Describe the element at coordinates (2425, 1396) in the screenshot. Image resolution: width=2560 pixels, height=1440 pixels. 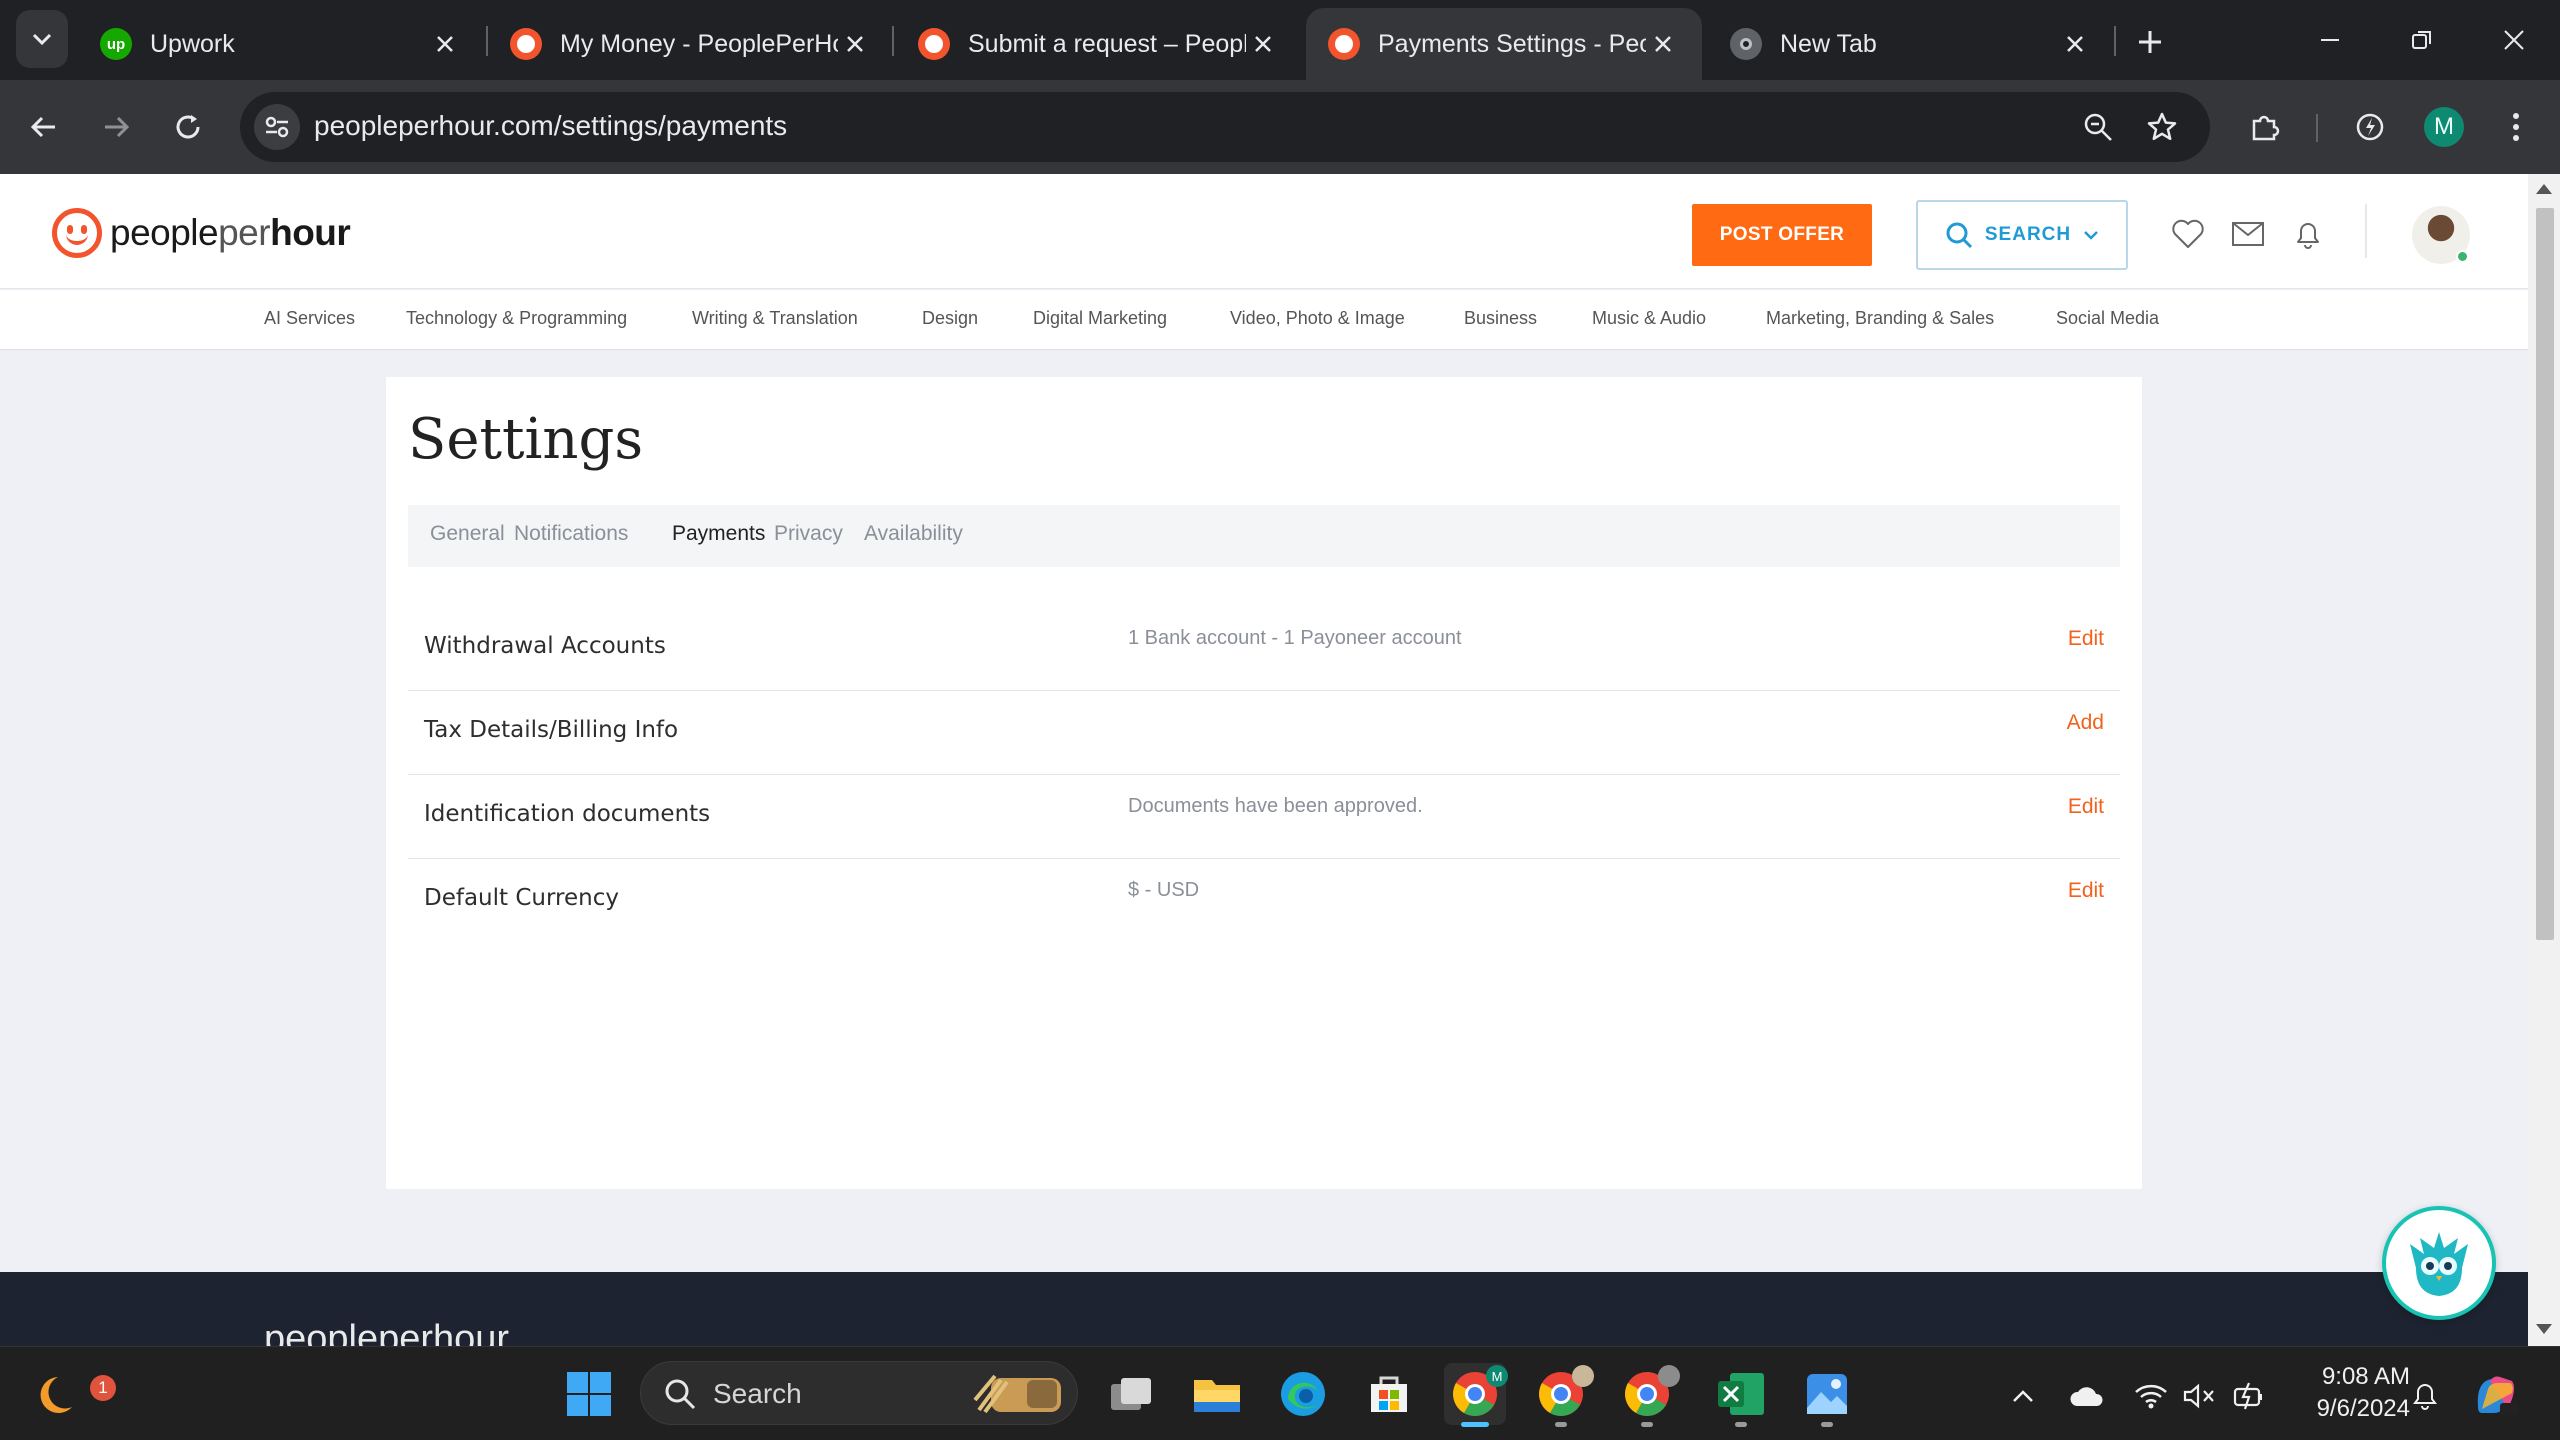
I see `notification-center-bell-icon` at that location.